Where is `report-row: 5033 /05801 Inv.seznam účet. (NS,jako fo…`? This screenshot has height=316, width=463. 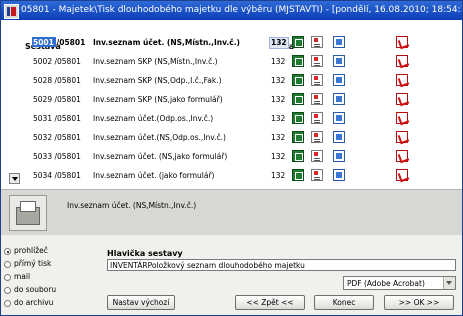 report-row: 5033 /05801 Inv.seznam účet. (NS,jako fo… is located at coordinates (231, 156).